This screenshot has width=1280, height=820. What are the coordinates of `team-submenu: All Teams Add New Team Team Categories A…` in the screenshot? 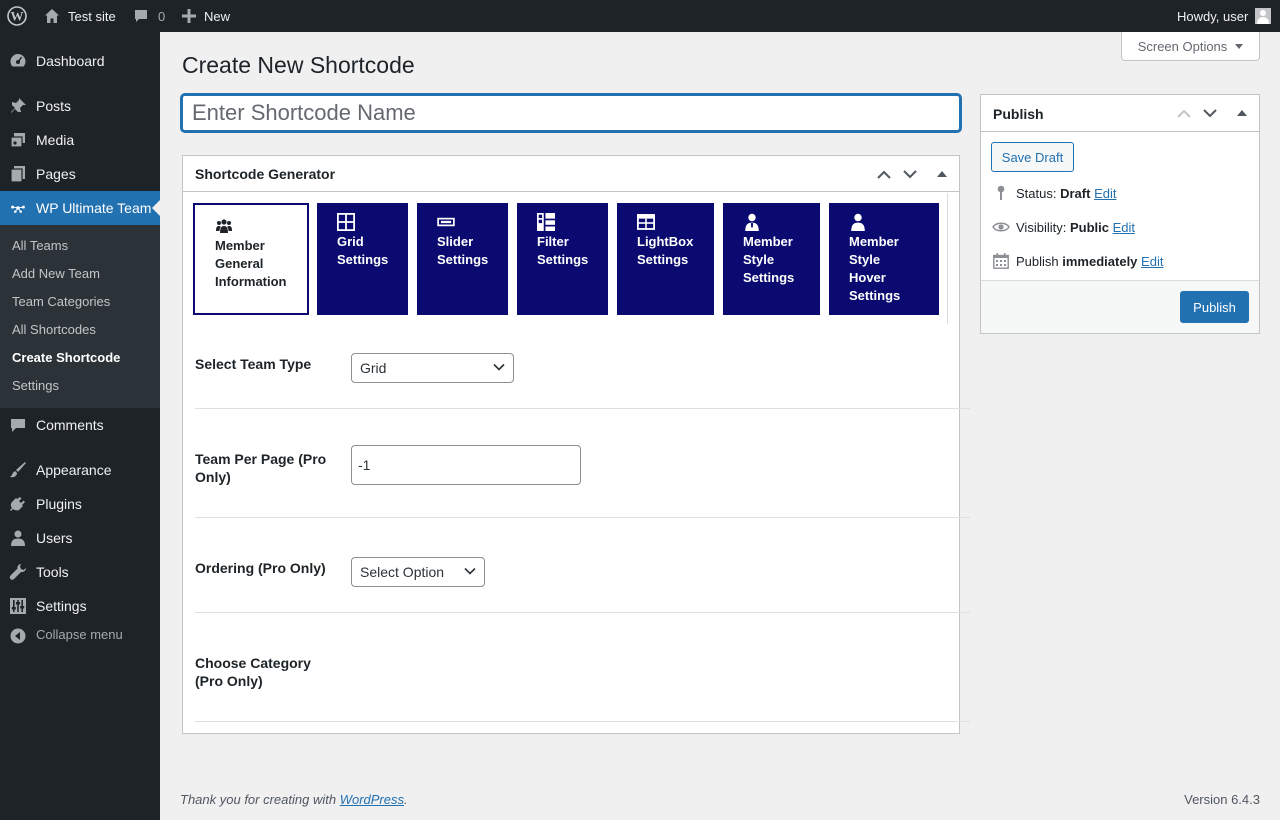 It's located at (80, 316).